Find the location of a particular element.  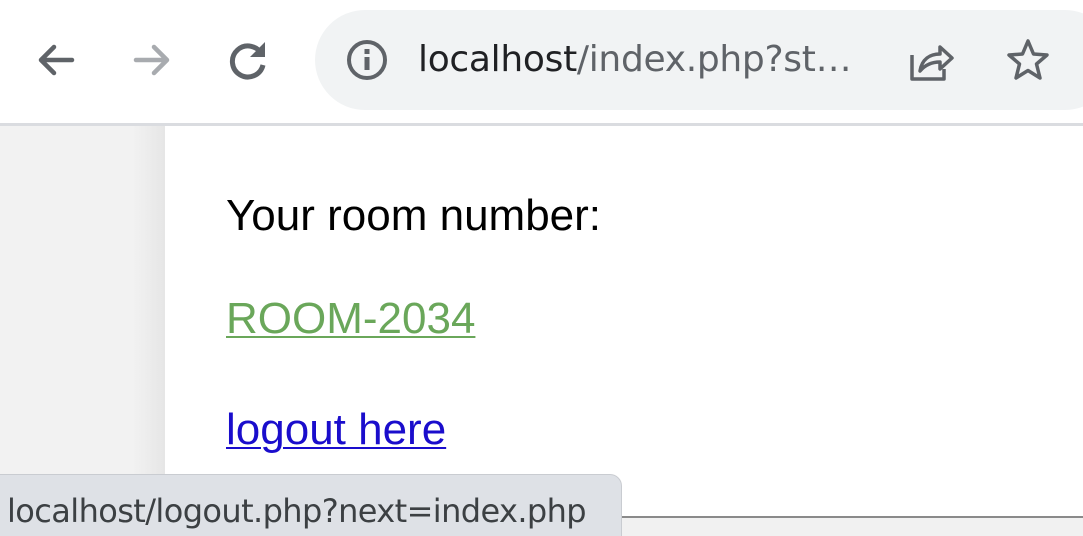

site-info-button is located at coordinates (367, 60).